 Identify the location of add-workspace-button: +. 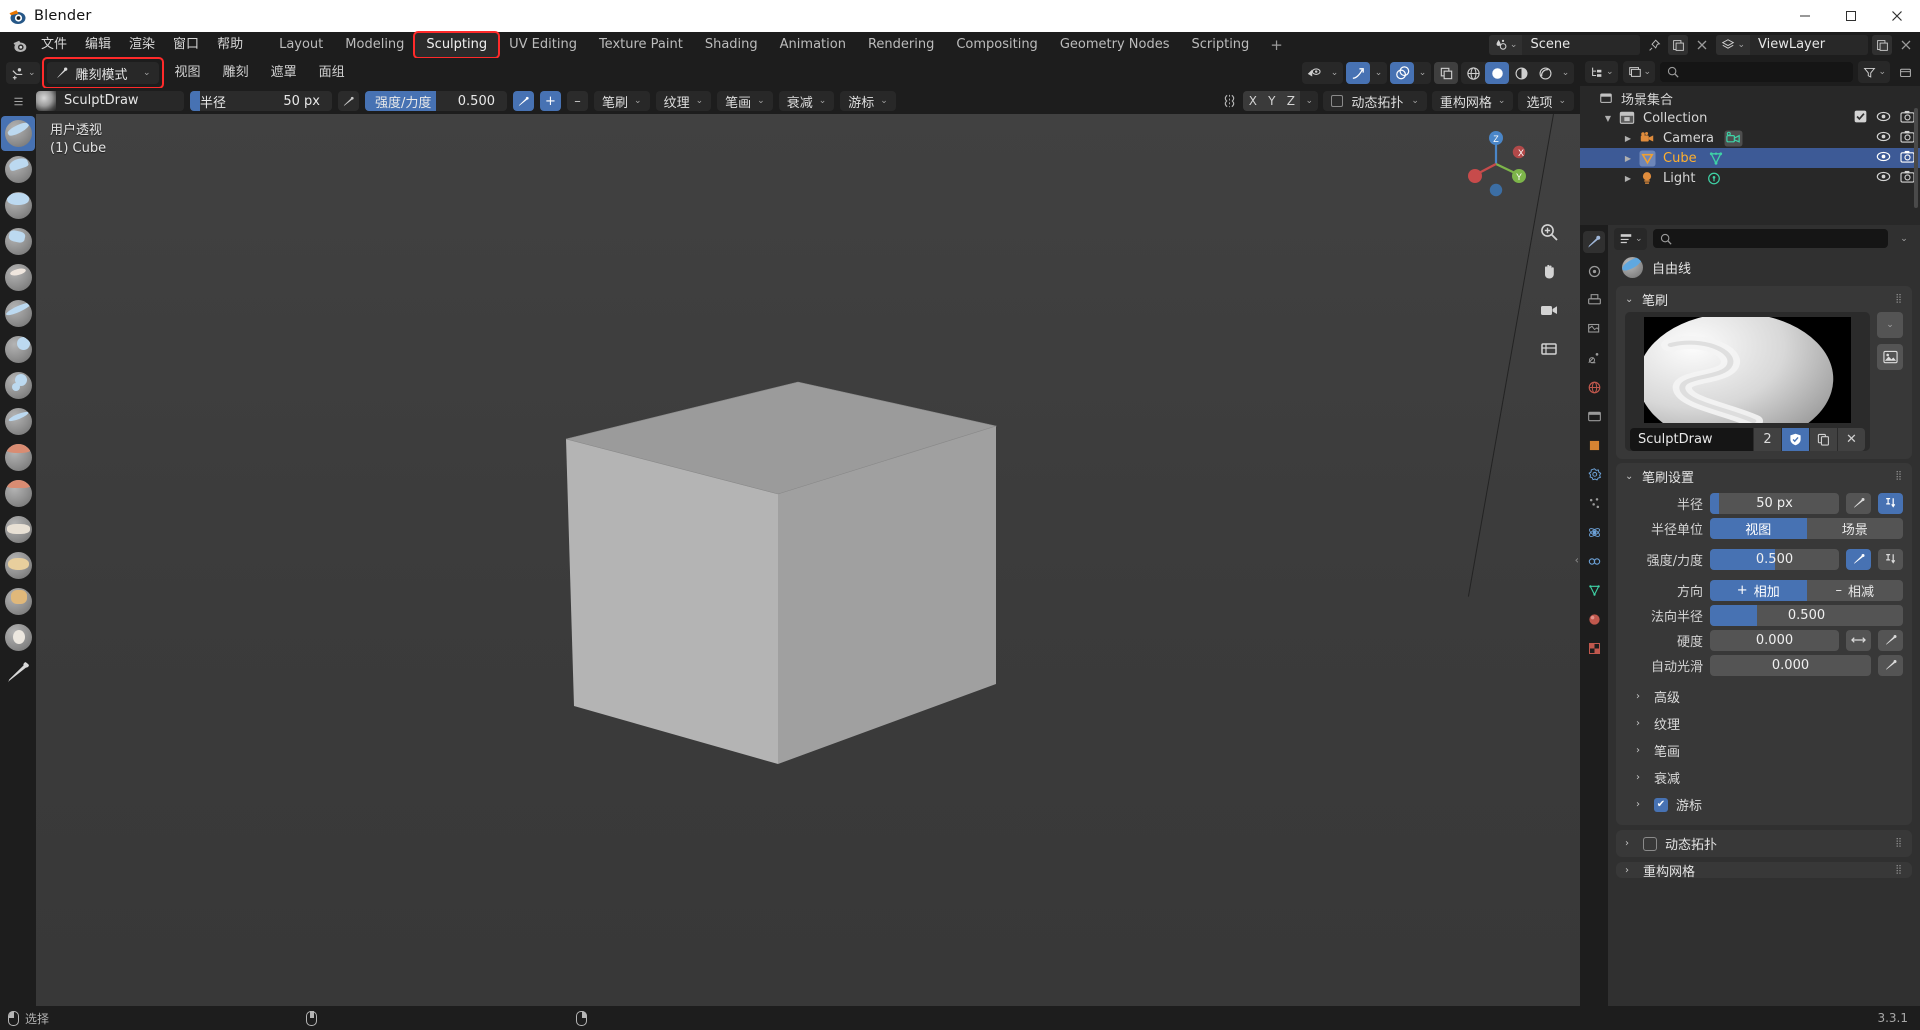
(1276, 45).